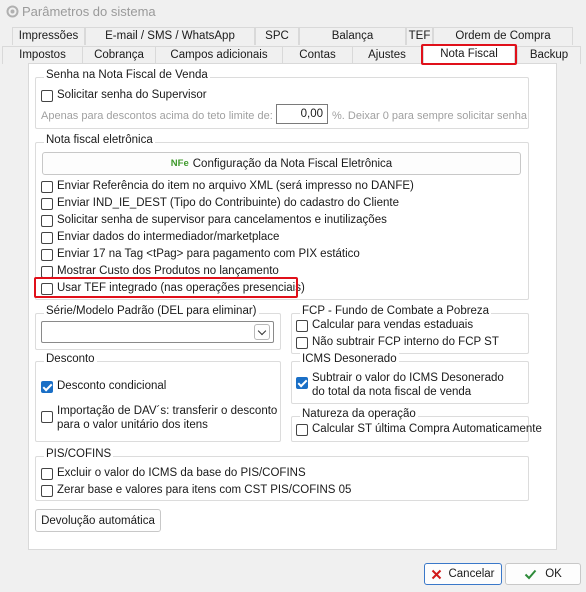  I want to click on natureza-group-label: Natureza da operação, so click(359, 414).